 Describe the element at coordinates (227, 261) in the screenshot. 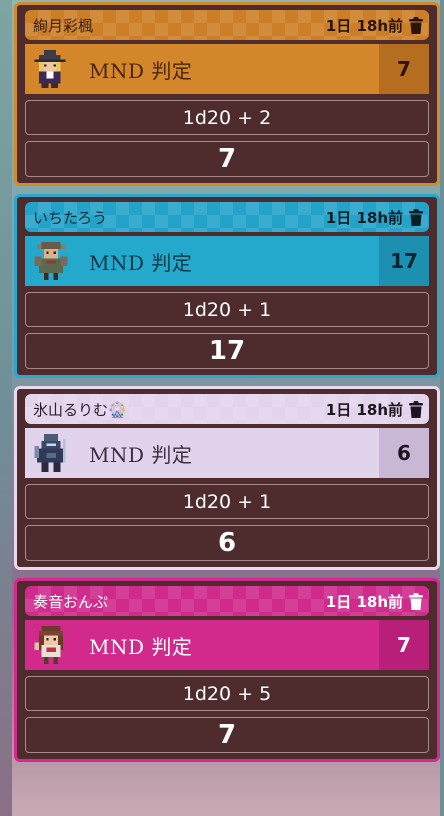

I see `roll-row: MND 判定 17` at that location.